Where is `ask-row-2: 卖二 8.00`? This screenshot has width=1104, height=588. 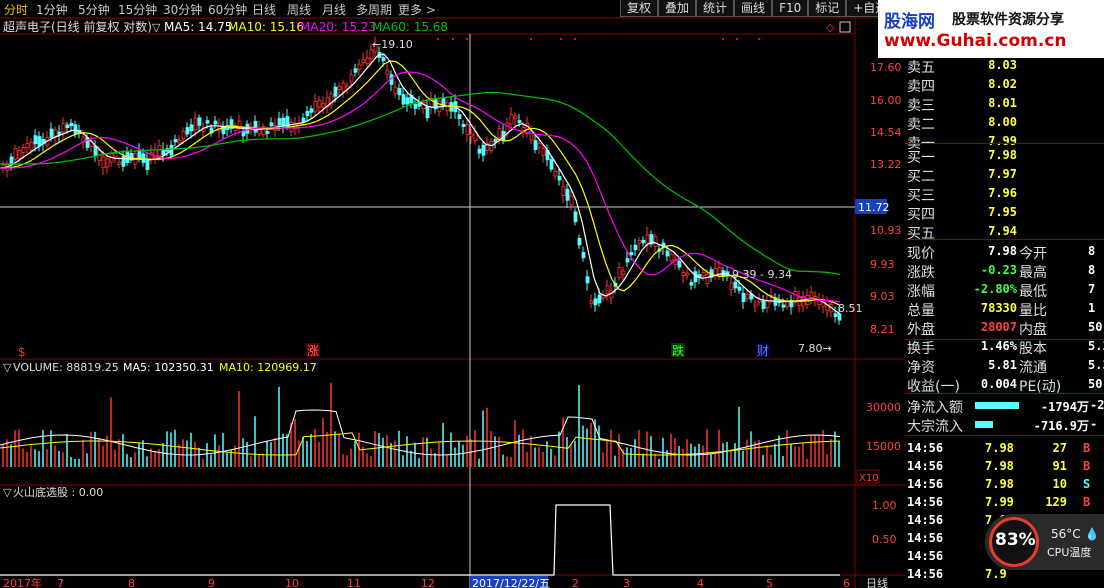
ask-row-2: 卖二 8.00 is located at coordinates (1004, 123).